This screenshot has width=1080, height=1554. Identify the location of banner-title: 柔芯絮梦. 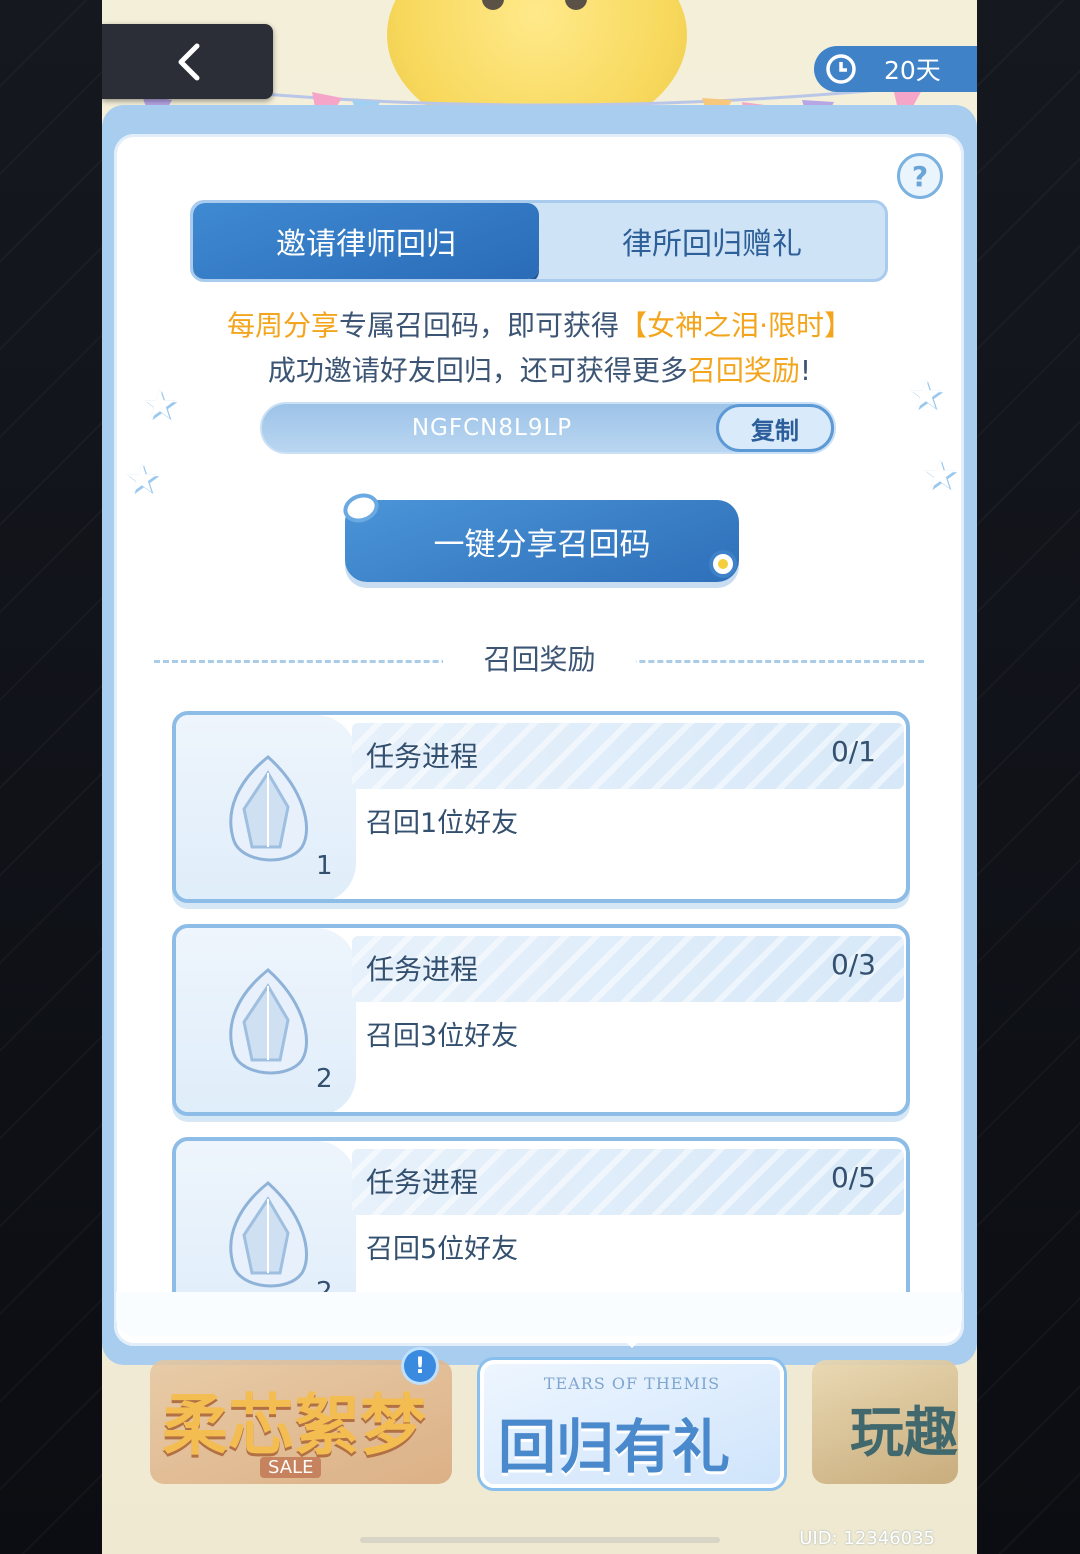
(294, 1425).